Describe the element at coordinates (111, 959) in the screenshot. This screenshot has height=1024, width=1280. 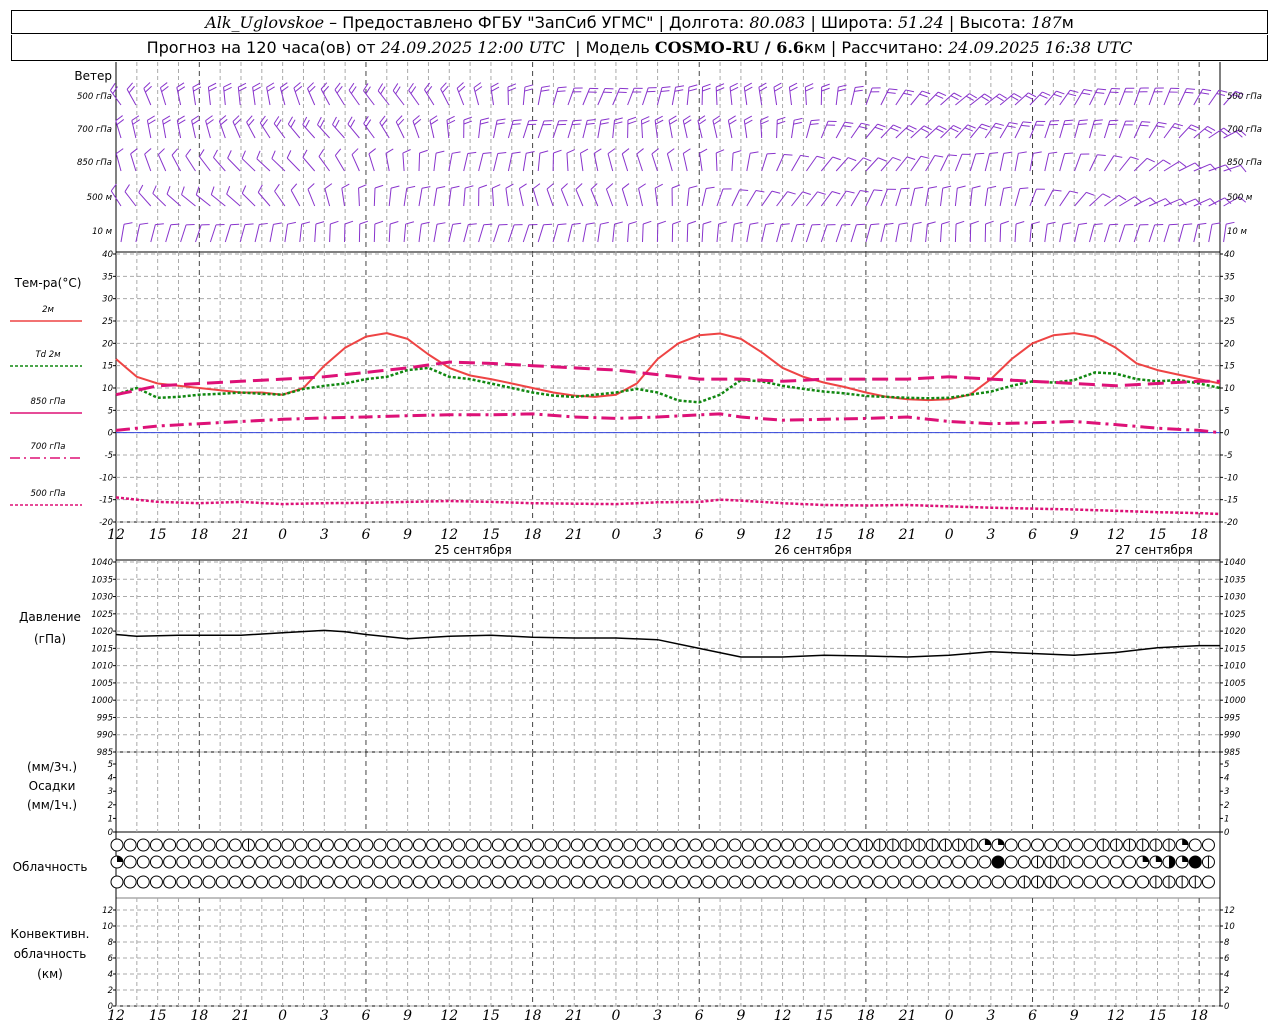
I see `y-tick-left: 6` at that location.